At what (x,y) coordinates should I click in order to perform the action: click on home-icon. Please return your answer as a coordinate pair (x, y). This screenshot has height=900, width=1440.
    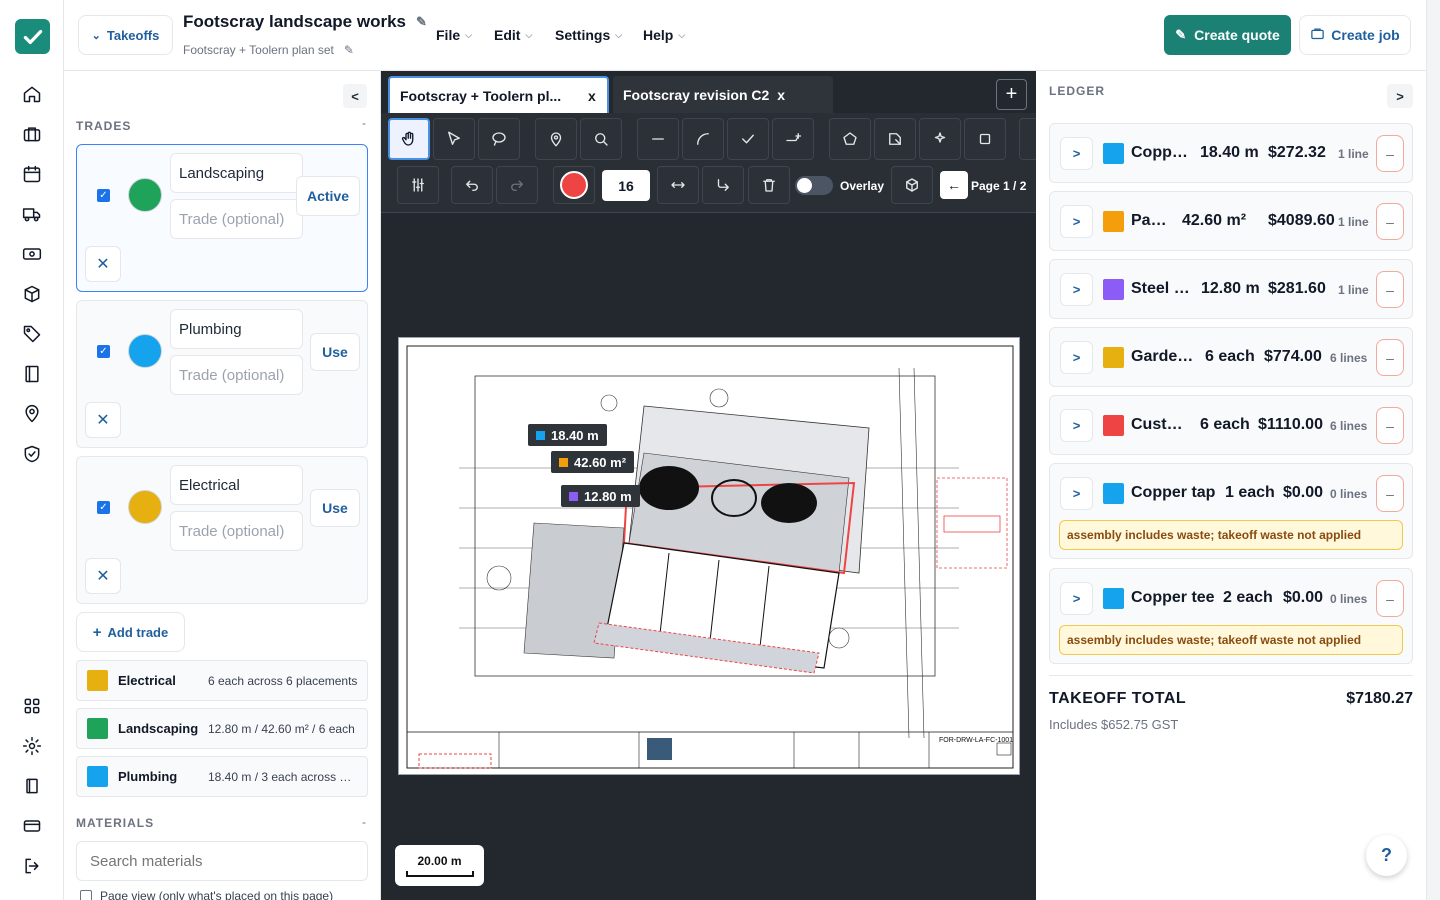
    Looking at the image, I should click on (32, 94).